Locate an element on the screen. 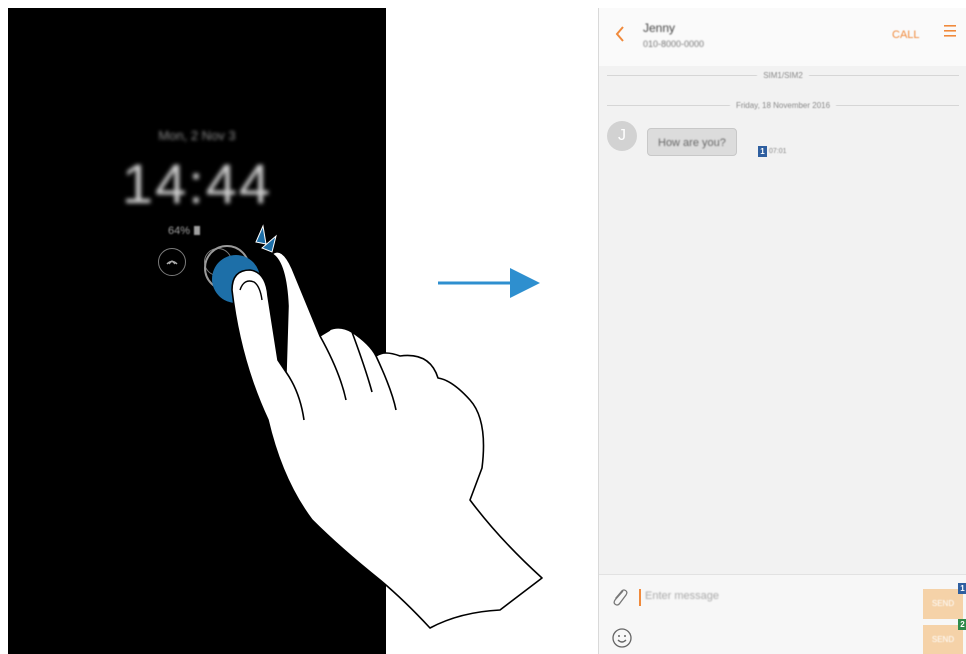 This screenshot has height=654, width=966. sim-separator: SIM1/SIM2 is located at coordinates (782, 75).